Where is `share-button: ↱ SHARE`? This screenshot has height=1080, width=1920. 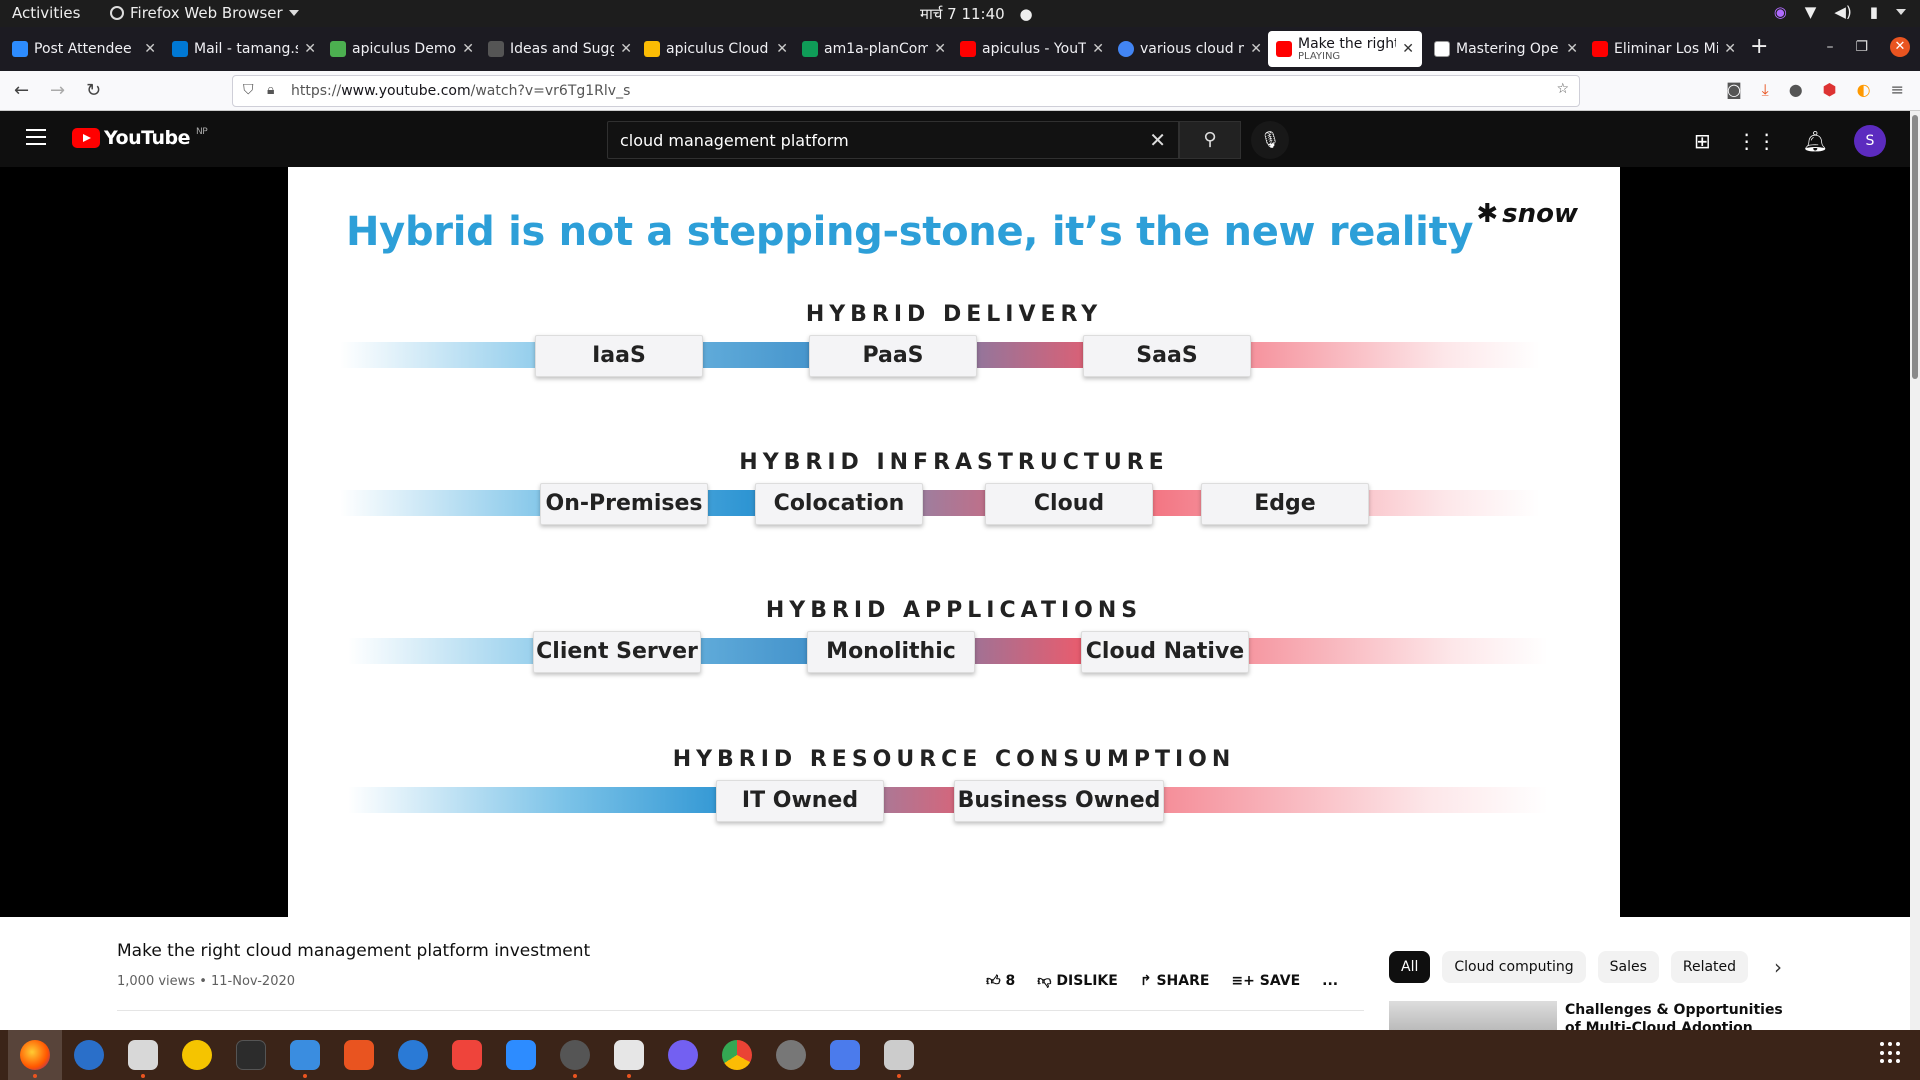 share-button: ↱ SHARE is located at coordinates (1175, 981).